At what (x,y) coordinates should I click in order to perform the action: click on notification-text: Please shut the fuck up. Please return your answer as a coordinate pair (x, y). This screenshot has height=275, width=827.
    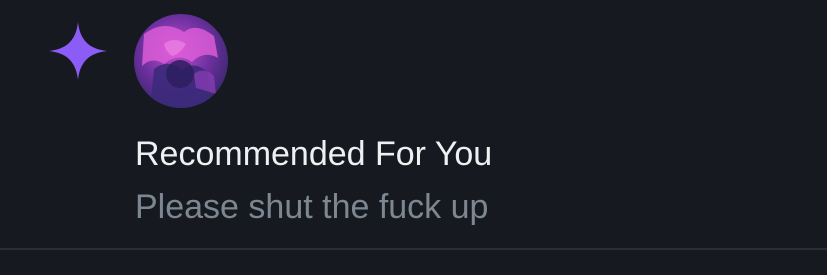
    Looking at the image, I should click on (312, 207).